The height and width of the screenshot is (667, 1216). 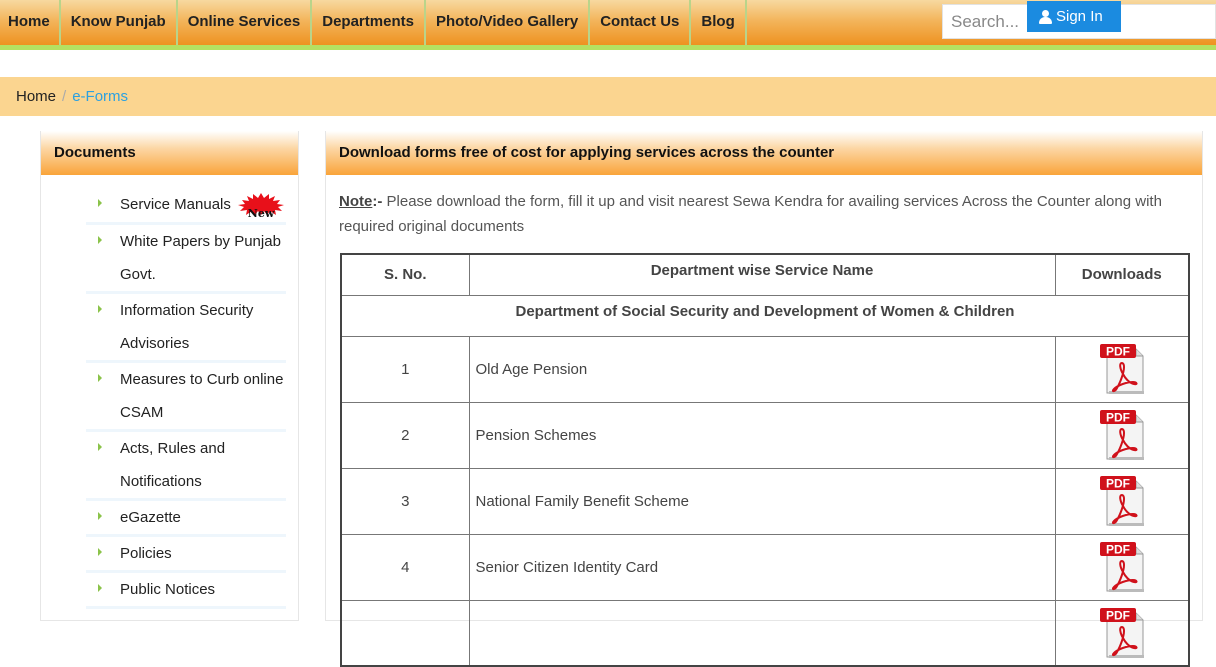 What do you see at coordinates (405, 567) in the screenshot?
I see `row-sno: 4` at bounding box center [405, 567].